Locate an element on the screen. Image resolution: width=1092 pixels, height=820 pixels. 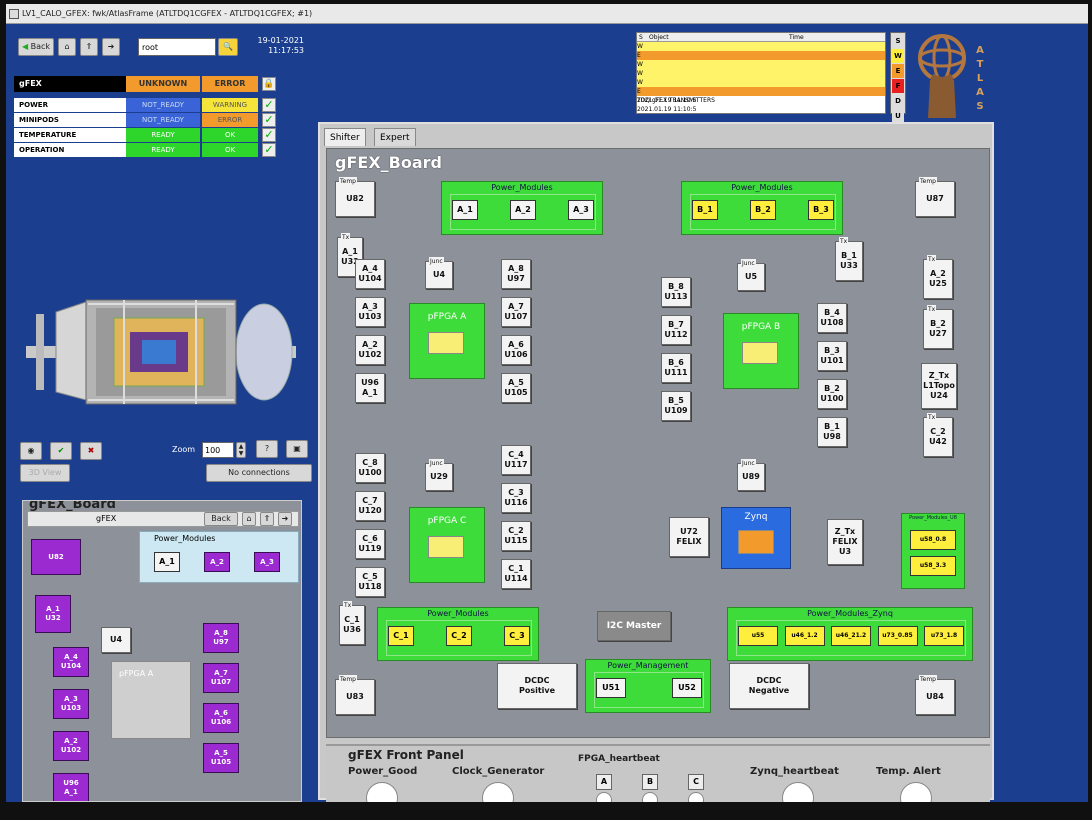
tx-c1: Tx C_1 U36 is located at coordinates (352, 623).